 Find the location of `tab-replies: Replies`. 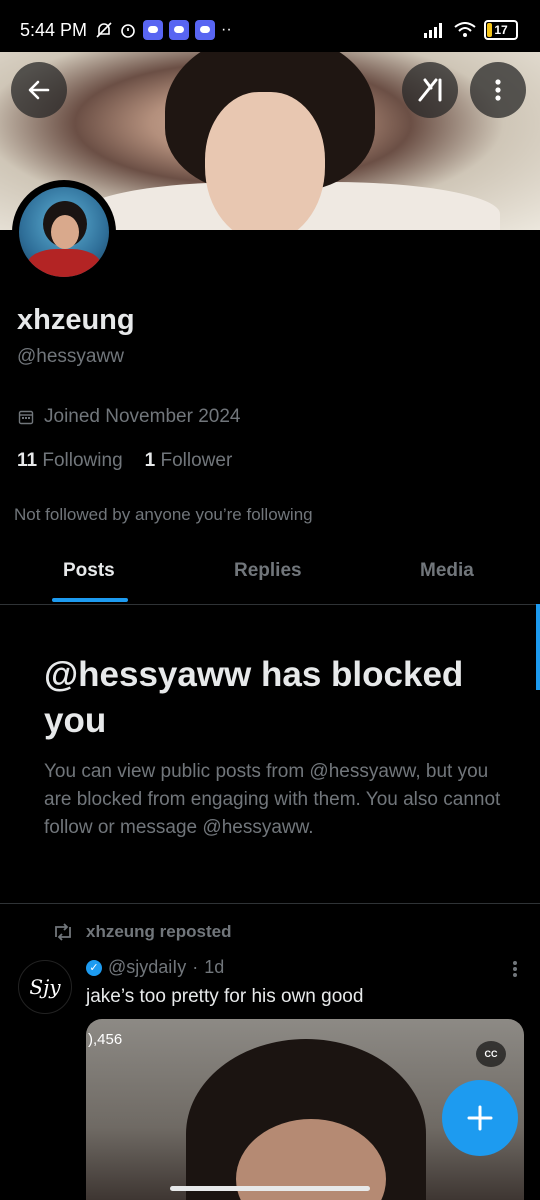

tab-replies: Replies is located at coordinates (268, 571).